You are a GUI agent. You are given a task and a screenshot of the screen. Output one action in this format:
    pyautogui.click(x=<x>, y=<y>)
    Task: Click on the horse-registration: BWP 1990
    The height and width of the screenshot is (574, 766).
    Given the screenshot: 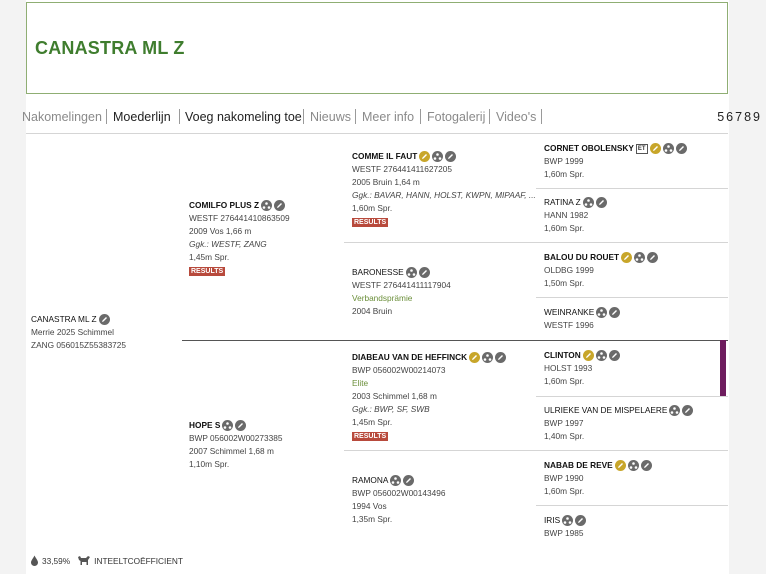 What is the action you would take?
    pyautogui.click(x=564, y=478)
    